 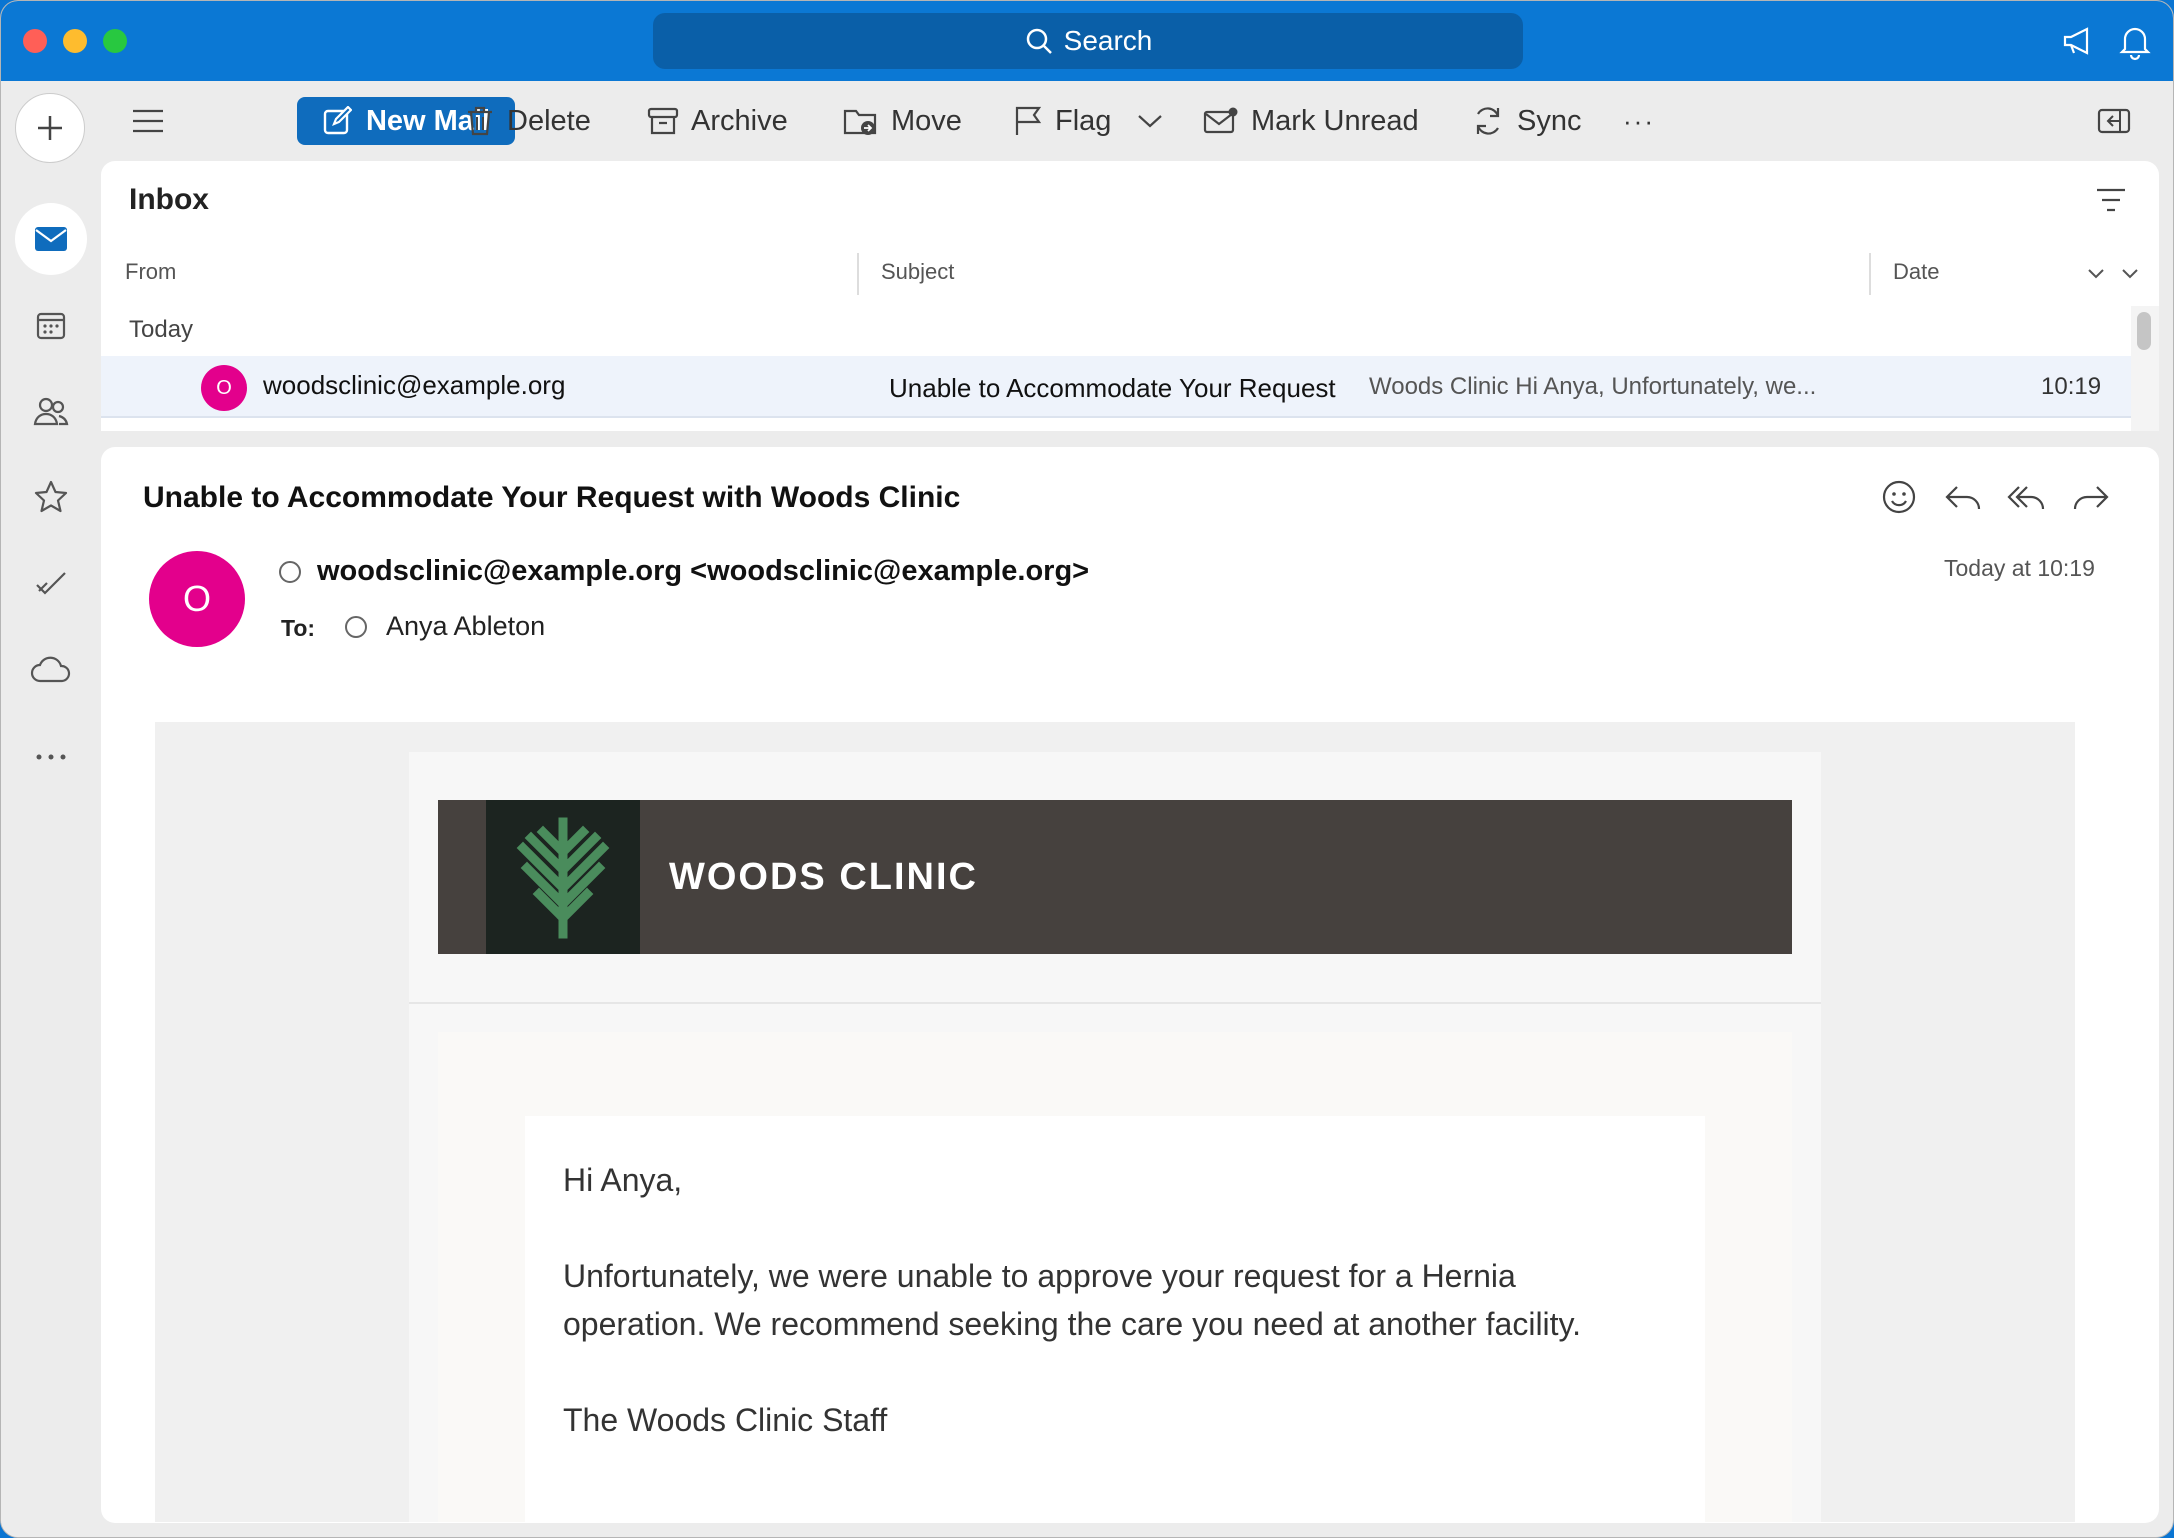 What do you see at coordinates (51, 809) in the screenshot?
I see `app-rail` at bounding box center [51, 809].